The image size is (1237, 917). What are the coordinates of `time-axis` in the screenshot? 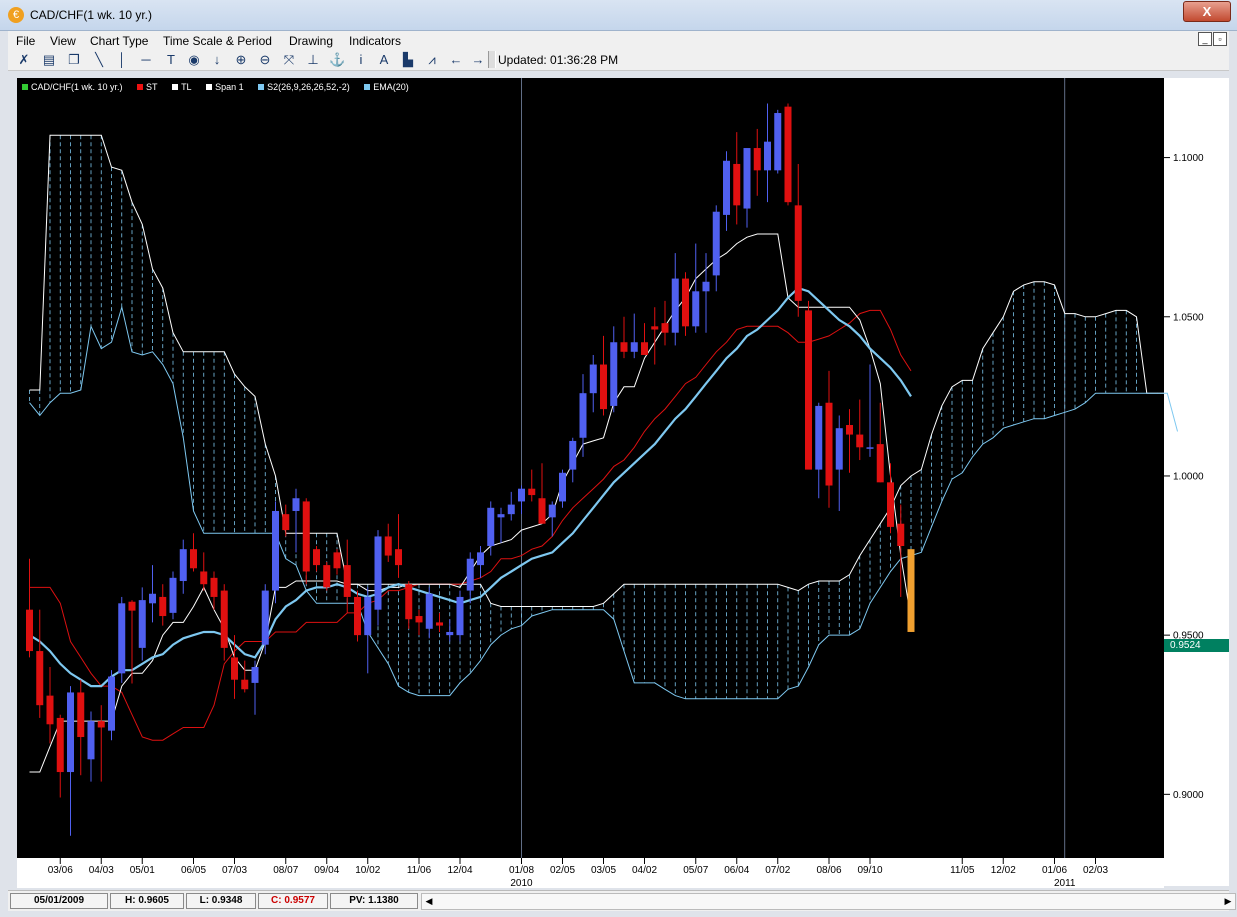 It's located at (590, 873).